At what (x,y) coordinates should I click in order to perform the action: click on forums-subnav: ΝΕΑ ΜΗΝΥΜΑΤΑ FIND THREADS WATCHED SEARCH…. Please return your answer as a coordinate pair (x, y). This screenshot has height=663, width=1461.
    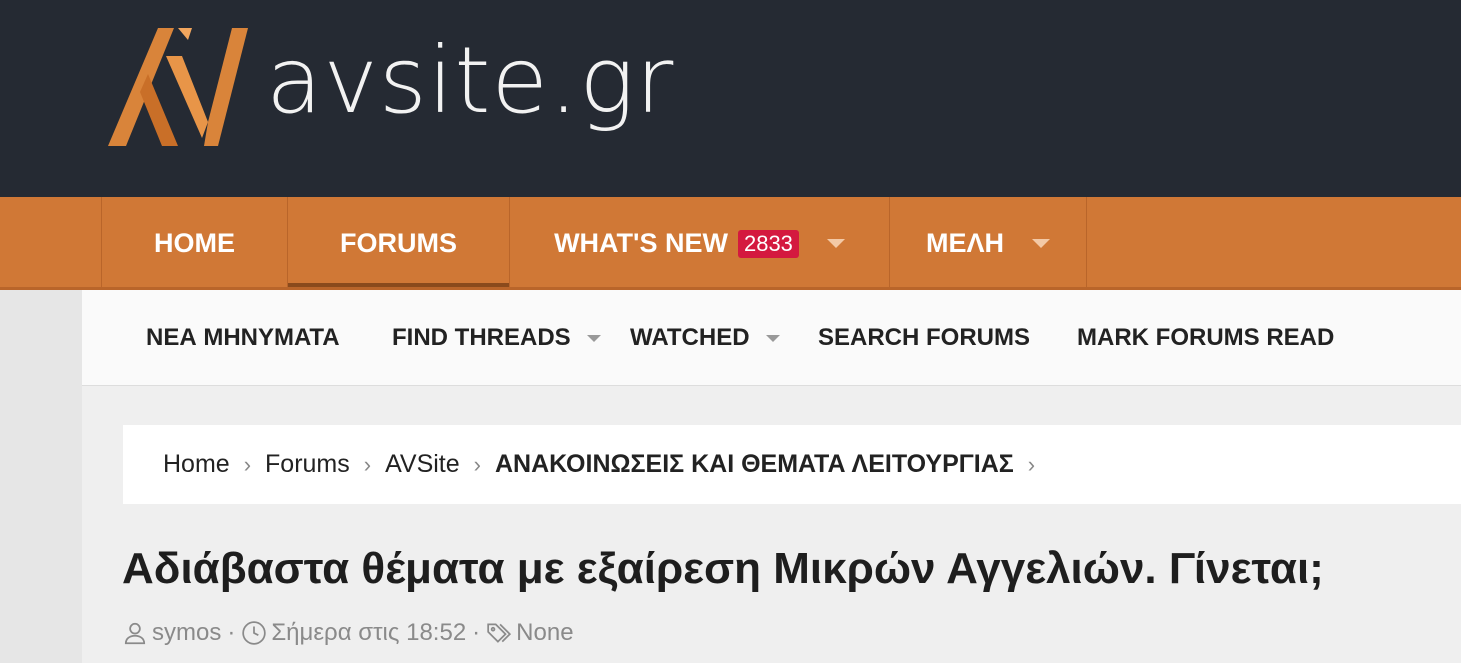
    Looking at the image, I should click on (771, 338).